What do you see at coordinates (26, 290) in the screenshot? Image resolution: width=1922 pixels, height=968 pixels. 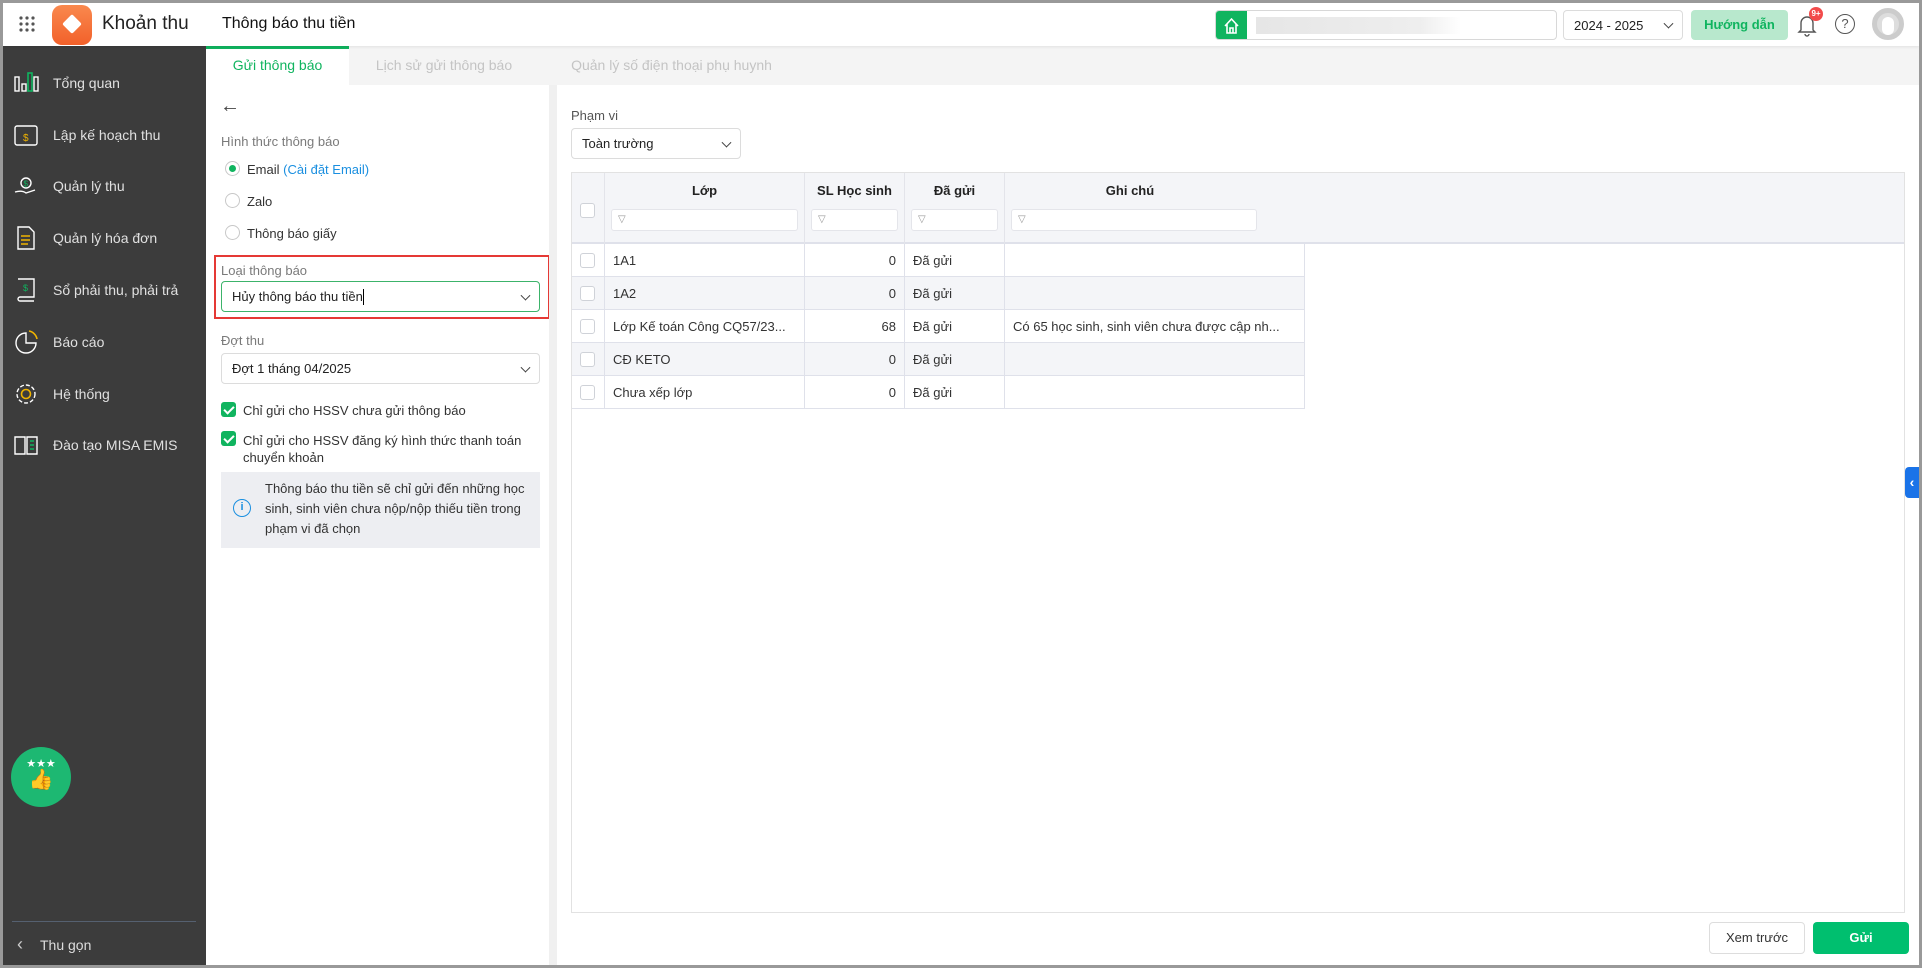 I see `ledger-icon: $` at bounding box center [26, 290].